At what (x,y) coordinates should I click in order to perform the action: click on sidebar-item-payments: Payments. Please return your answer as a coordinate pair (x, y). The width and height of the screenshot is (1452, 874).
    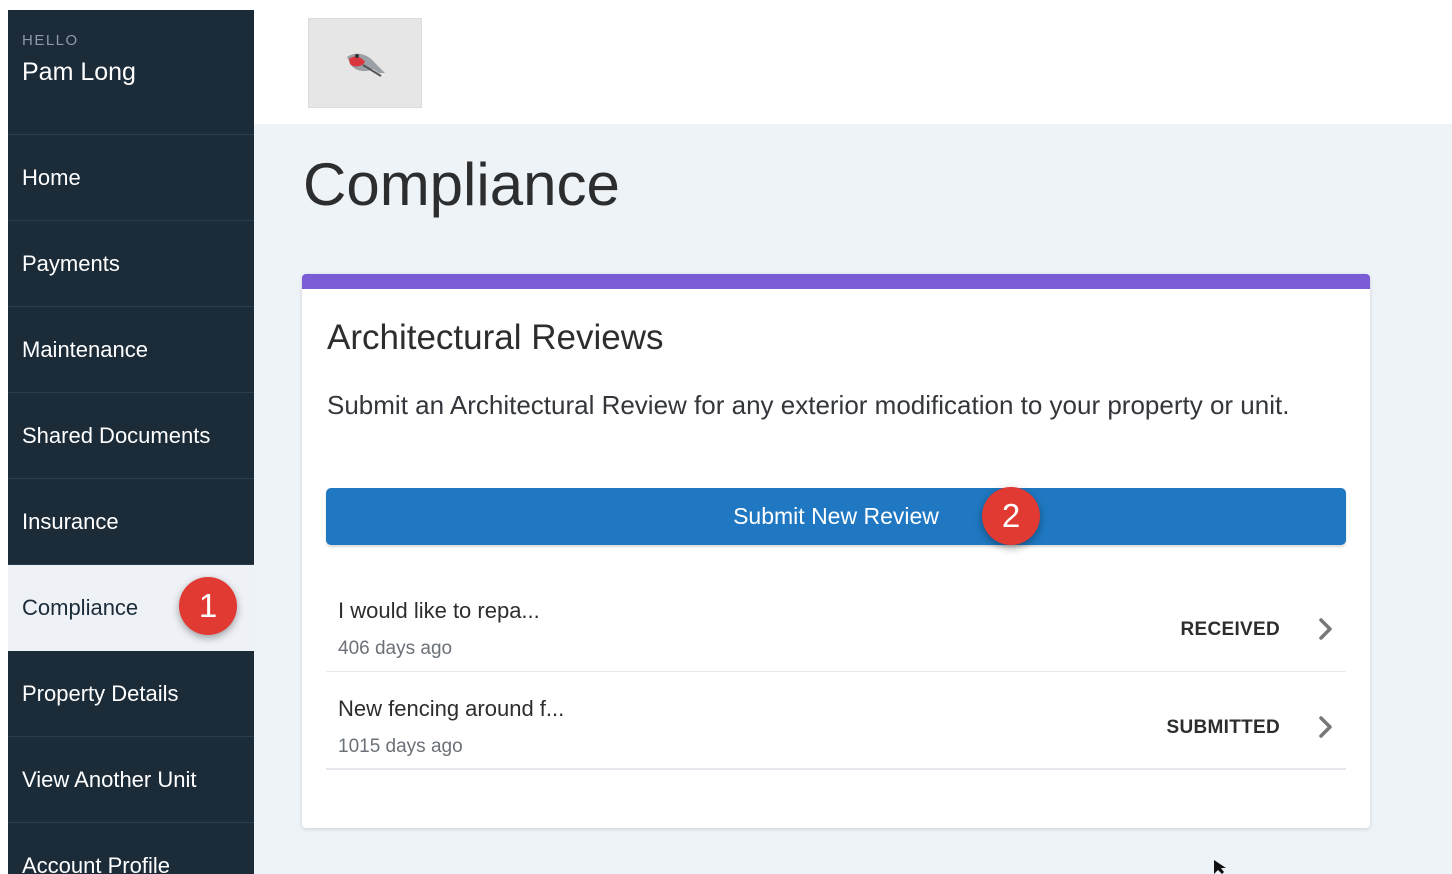
    Looking at the image, I should click on (131, 264).